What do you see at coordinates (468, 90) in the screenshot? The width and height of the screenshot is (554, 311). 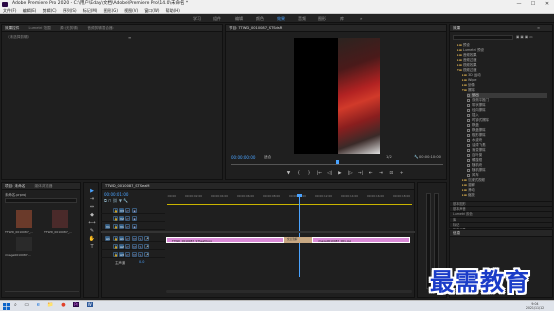 I see `effect-folder: ▾▬ 擦除` at bounding box center [468, 90].